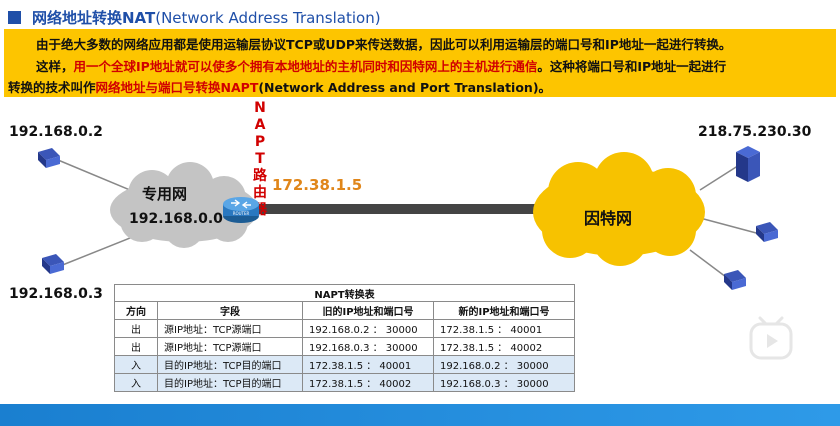 This screenshot has height=426, width=840. What do you see at coordinates (368, 382) in the screenshot?
I see `table-cell-old: 172.38.1.5 ： 40002` at bounding box center [368, 382].